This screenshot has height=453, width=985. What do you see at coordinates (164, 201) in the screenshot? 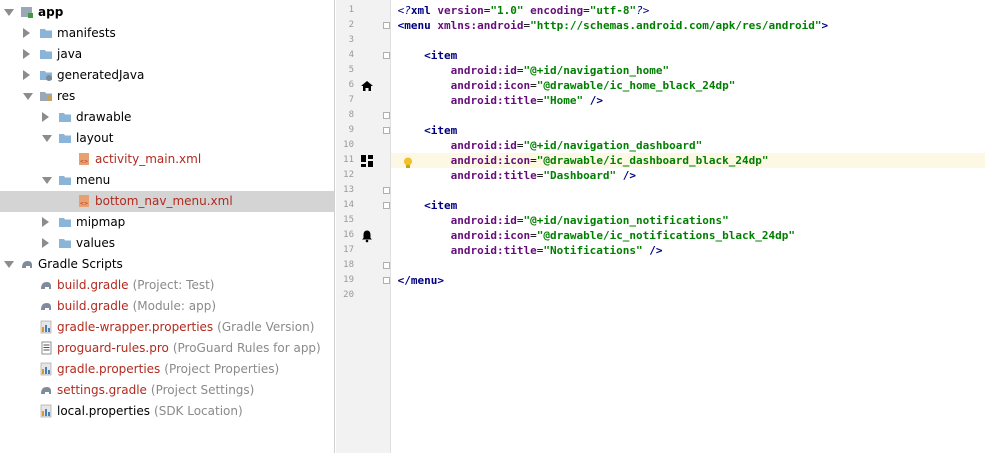
I see `tree-item-name: bottom_nav_menu.xml` at bounding box center [164, 201].